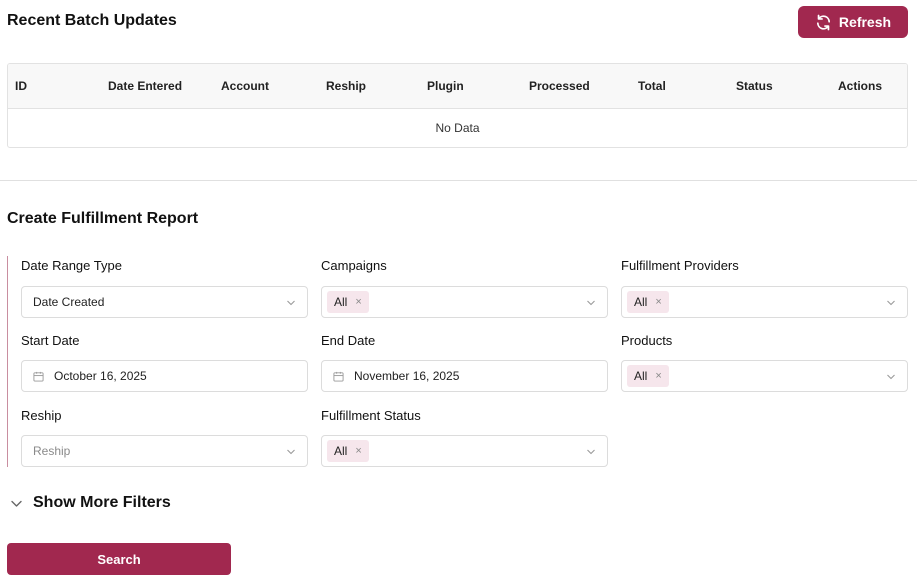  Describe the element at coordinates (245, 86) in the screenshot. I see `column-header-account: Account` at that location.